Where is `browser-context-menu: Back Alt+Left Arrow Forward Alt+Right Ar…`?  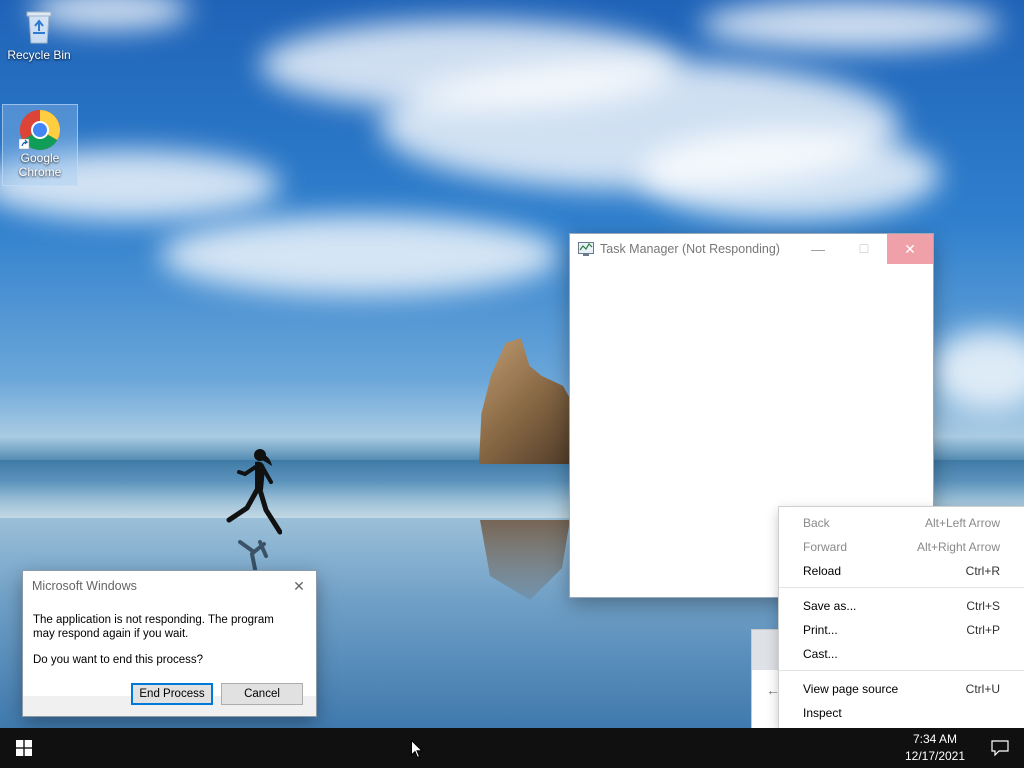
browser-context-menu: Back Alt+Left Arrow Forward Alt+Right Ar… is located at coordinates (901, 617).